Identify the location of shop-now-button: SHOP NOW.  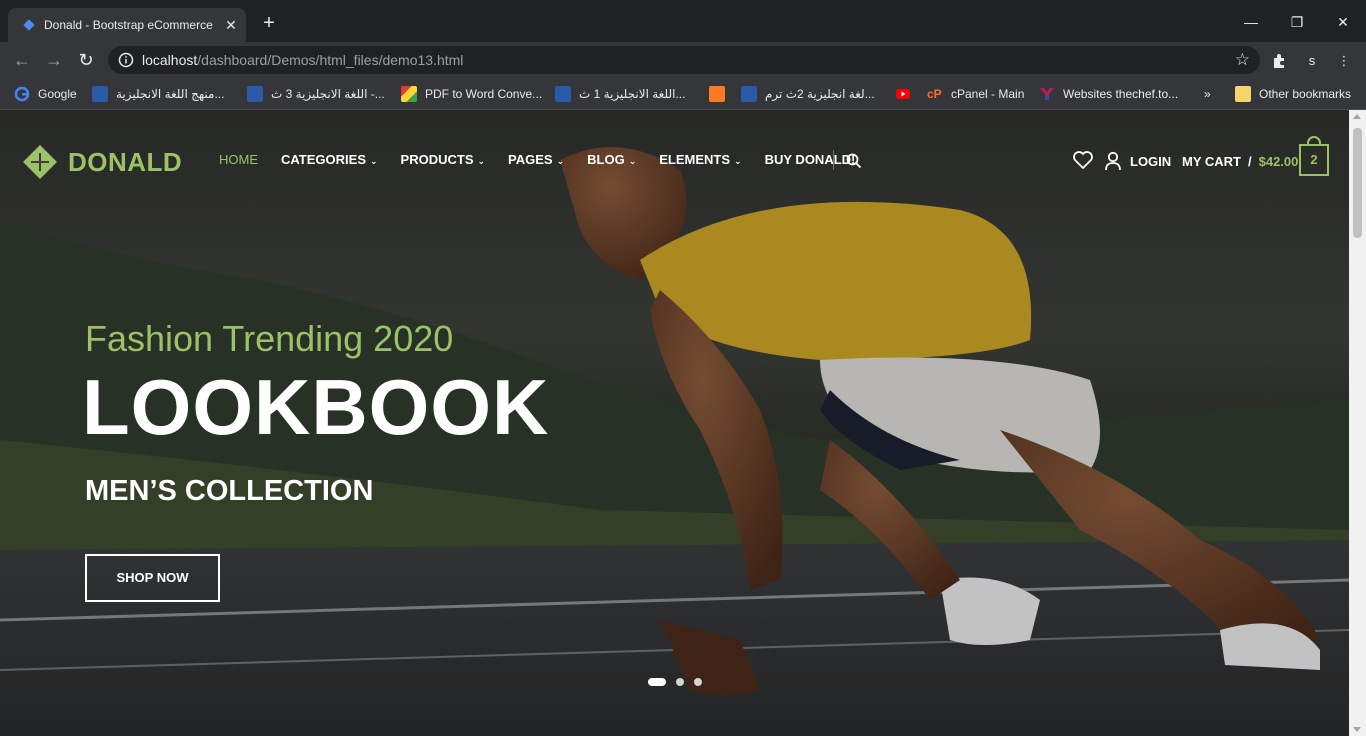
(152, 578).